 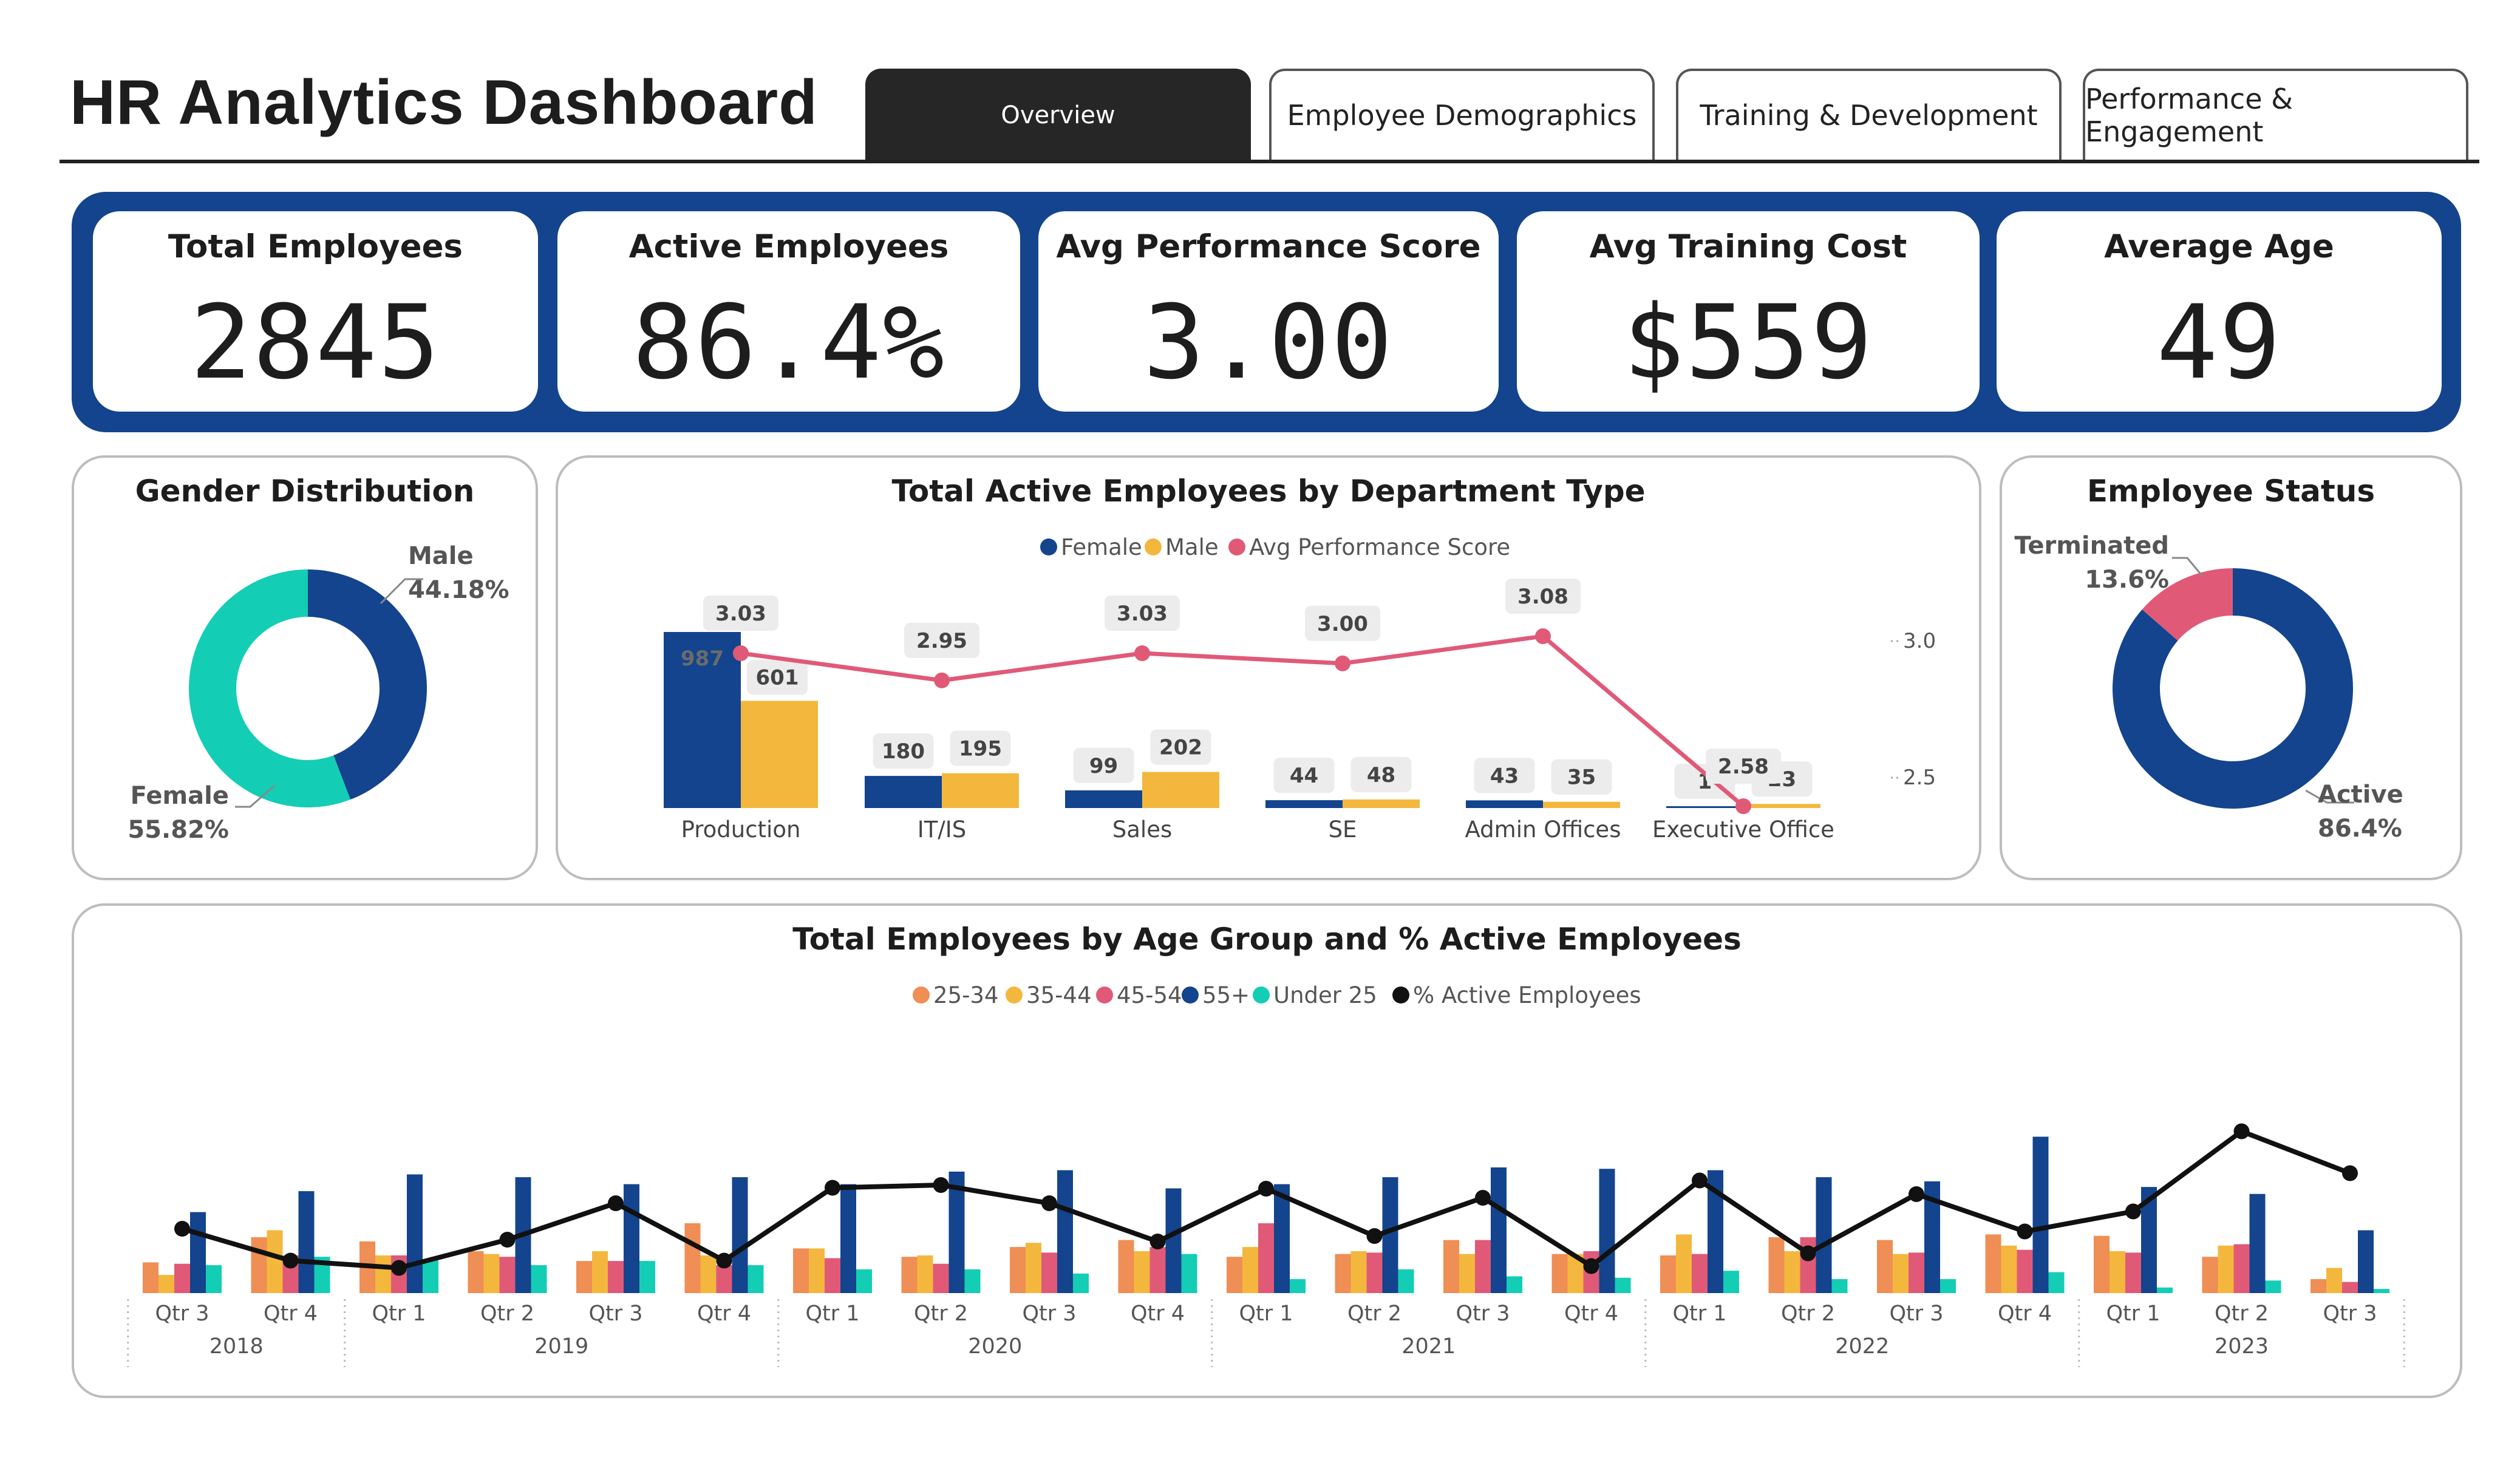 What do you see at coordinates (1059, 995) in the screenshot?
I see `legend-label: 35-44` at bounding box center [1059, 995].